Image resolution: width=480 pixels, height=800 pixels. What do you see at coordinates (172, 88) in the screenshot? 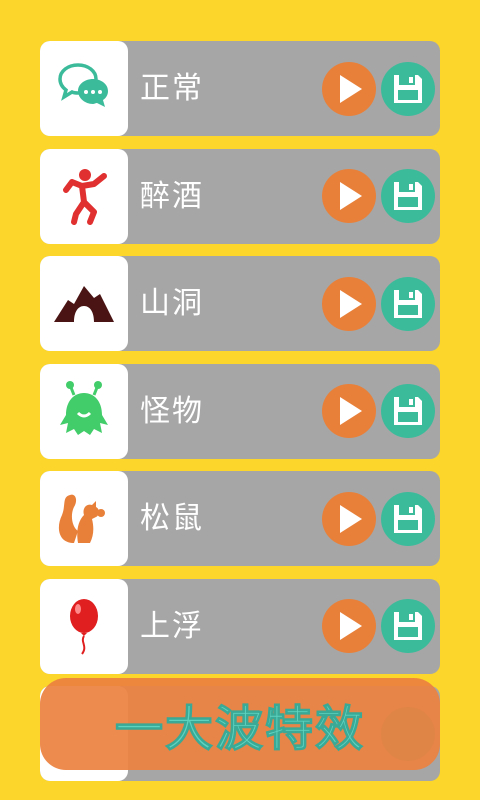
I see `effect-label: 正常` at bounding box center [172, 88].